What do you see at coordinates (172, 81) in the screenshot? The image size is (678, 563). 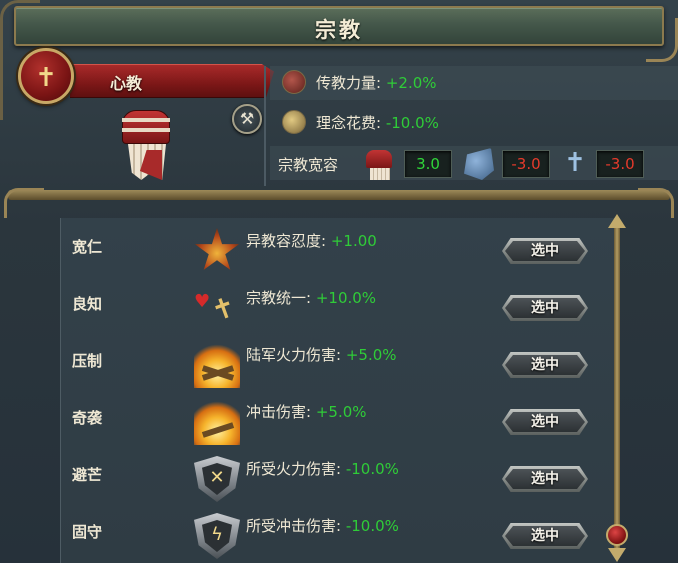 I see `religion-banner` at bounding box center [172, 81].